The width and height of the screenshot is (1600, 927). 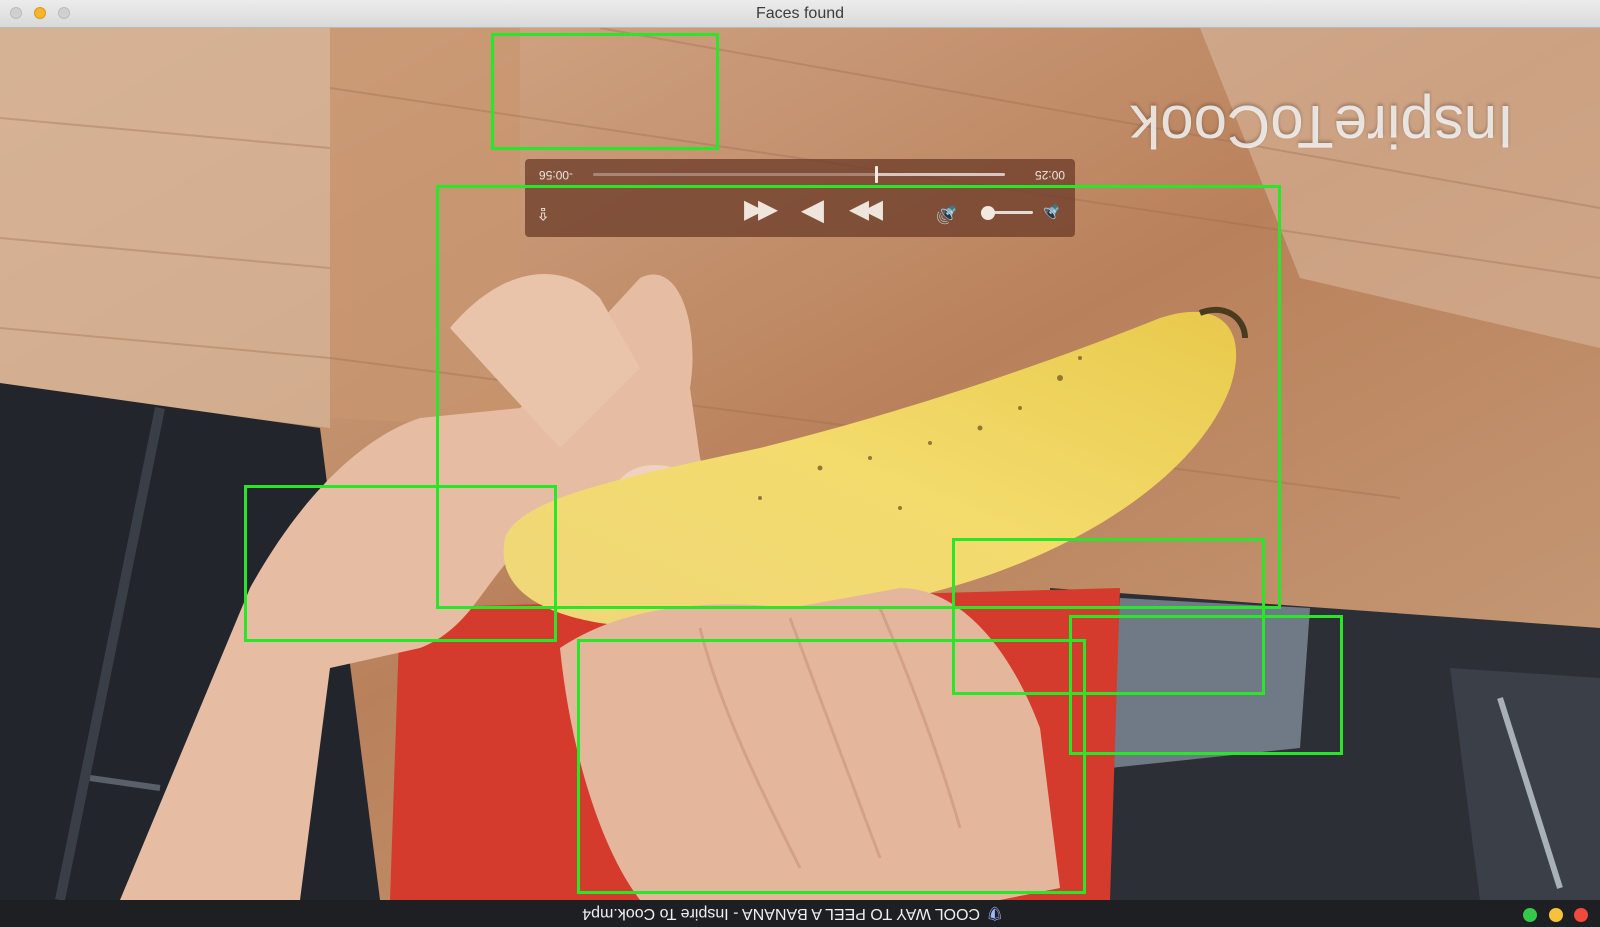 I want to click on time-elapsed: 00:25, so click(x=1049, y=175).